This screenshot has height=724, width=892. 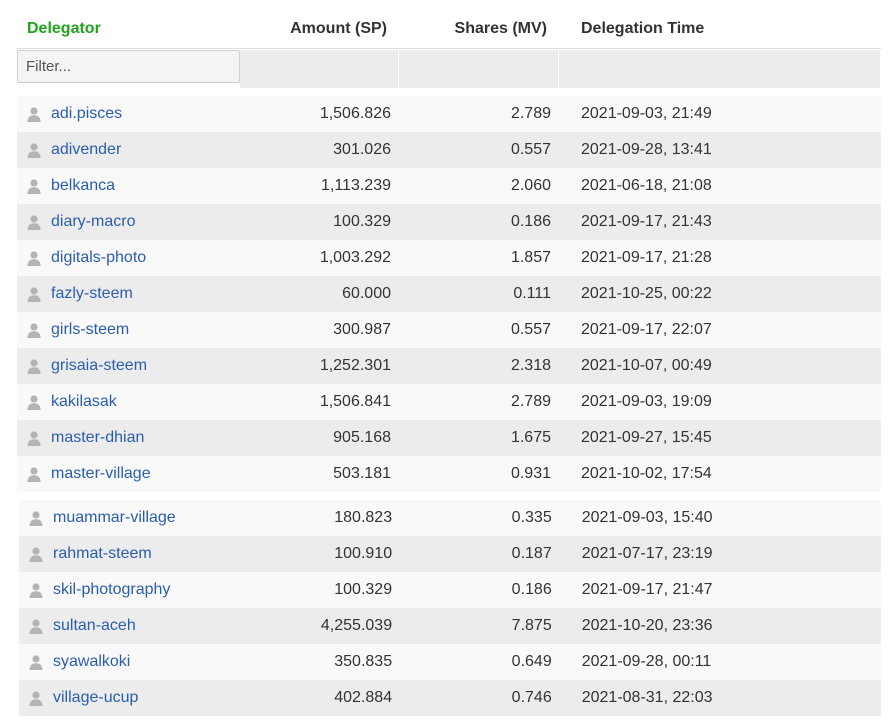 I want to click on column-header-shares: Shares (MV), so click(x=479, y=29).